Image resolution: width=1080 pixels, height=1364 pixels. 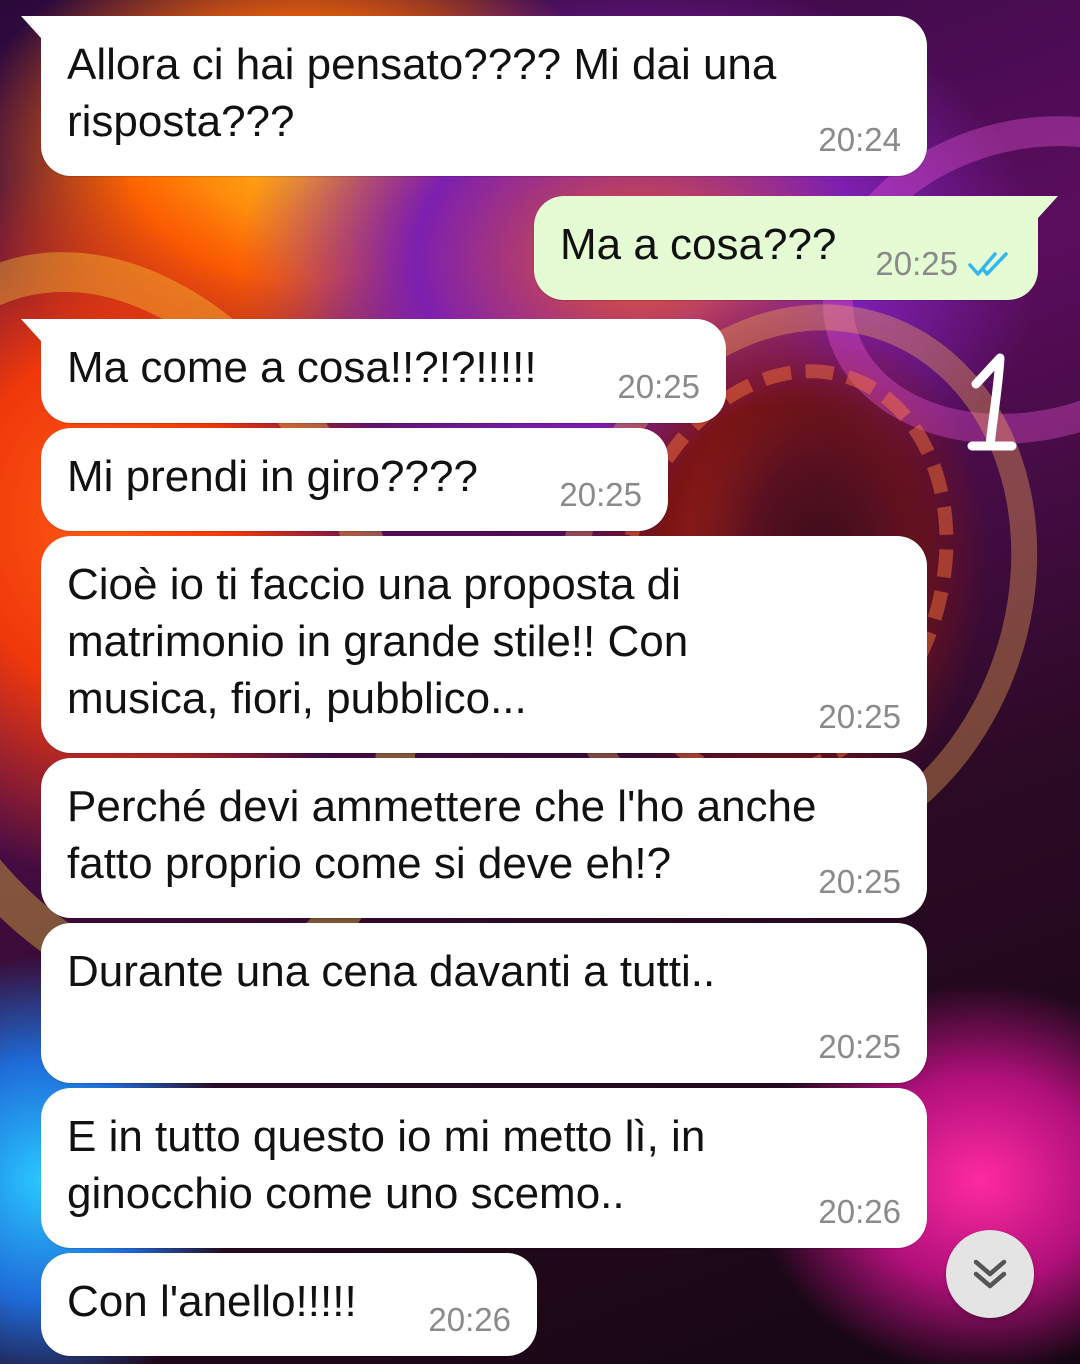 I want to click on scroll-to-bottom-button, so click(x=990, y=1274).